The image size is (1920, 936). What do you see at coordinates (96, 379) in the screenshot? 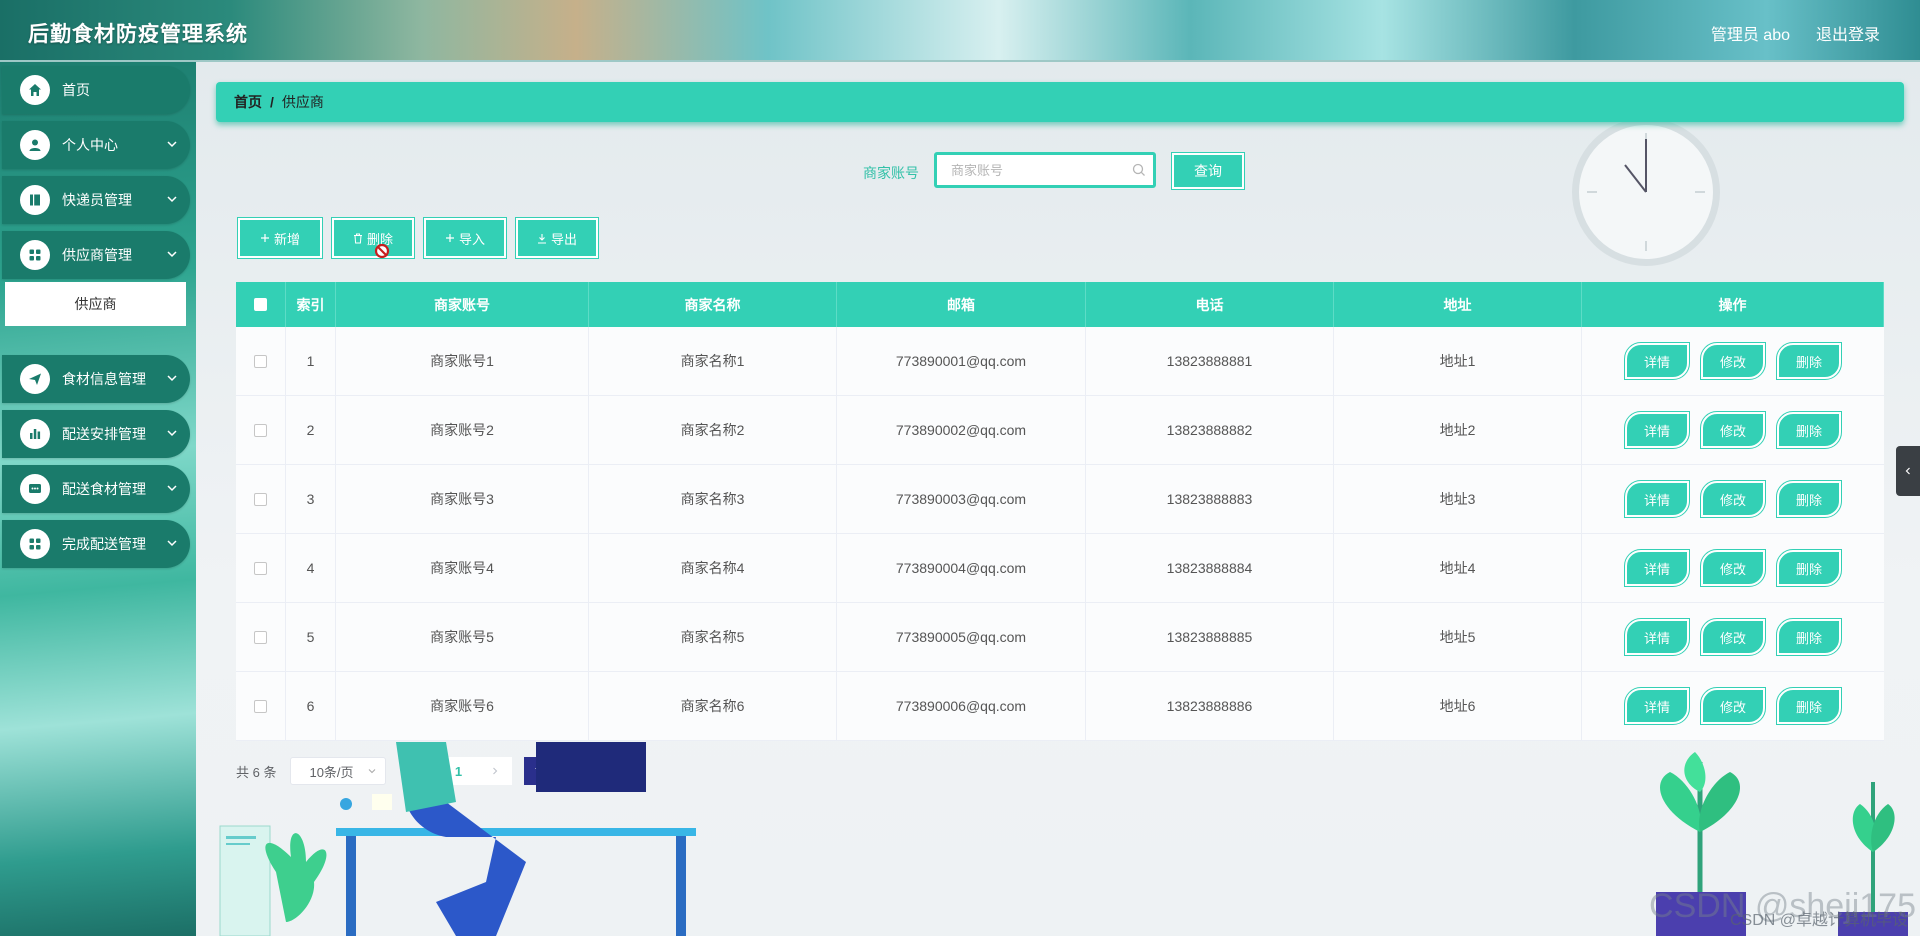
I see `sidebar-item-food-info: 食材信息管理` at bounding box center [96, 379].